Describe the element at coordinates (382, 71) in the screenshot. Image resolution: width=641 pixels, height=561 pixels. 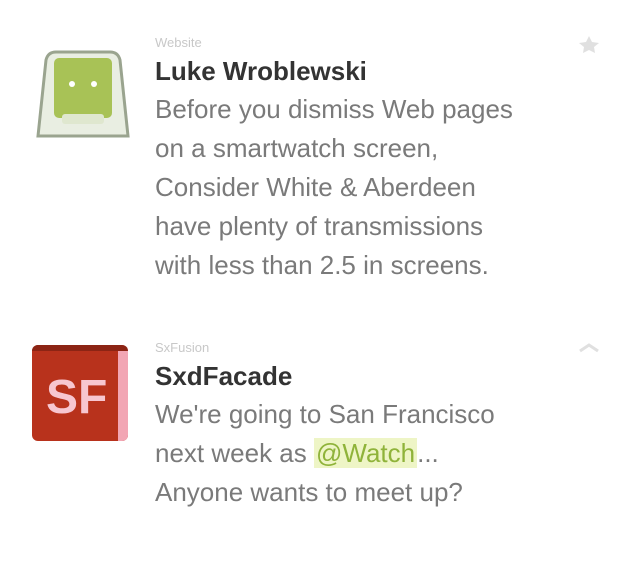
I see `feed-item-title: Luke Wroblewski` at that location.